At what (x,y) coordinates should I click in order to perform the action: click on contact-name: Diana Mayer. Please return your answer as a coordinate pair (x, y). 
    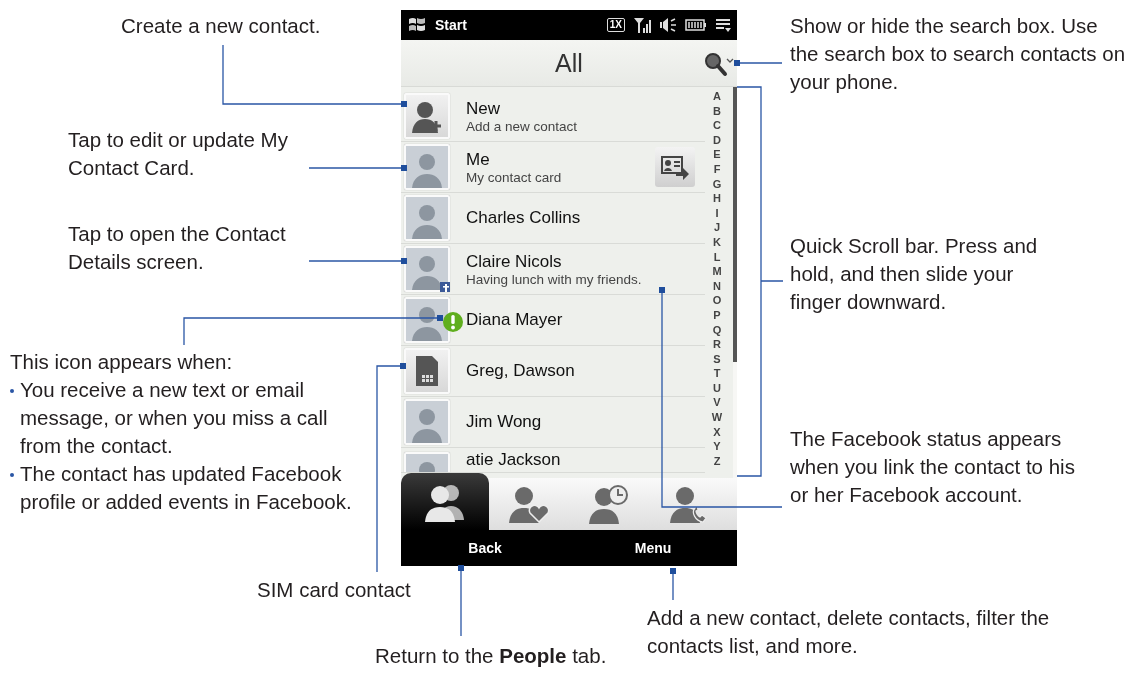
    Looking at the image, I should click on (515, 320).